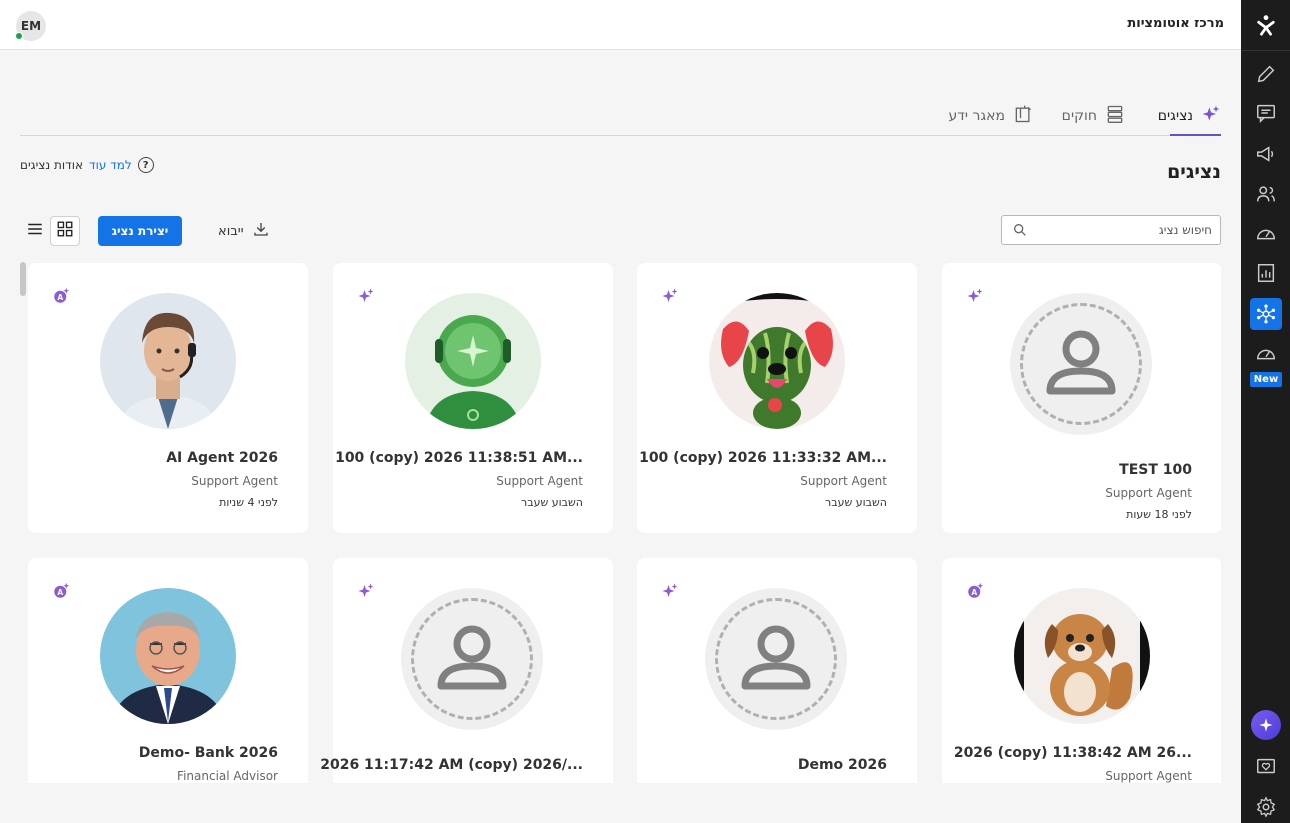  Describe the element at coordinates (1082, 656) in the screenshot. I see `avatar-puppy` at that location.